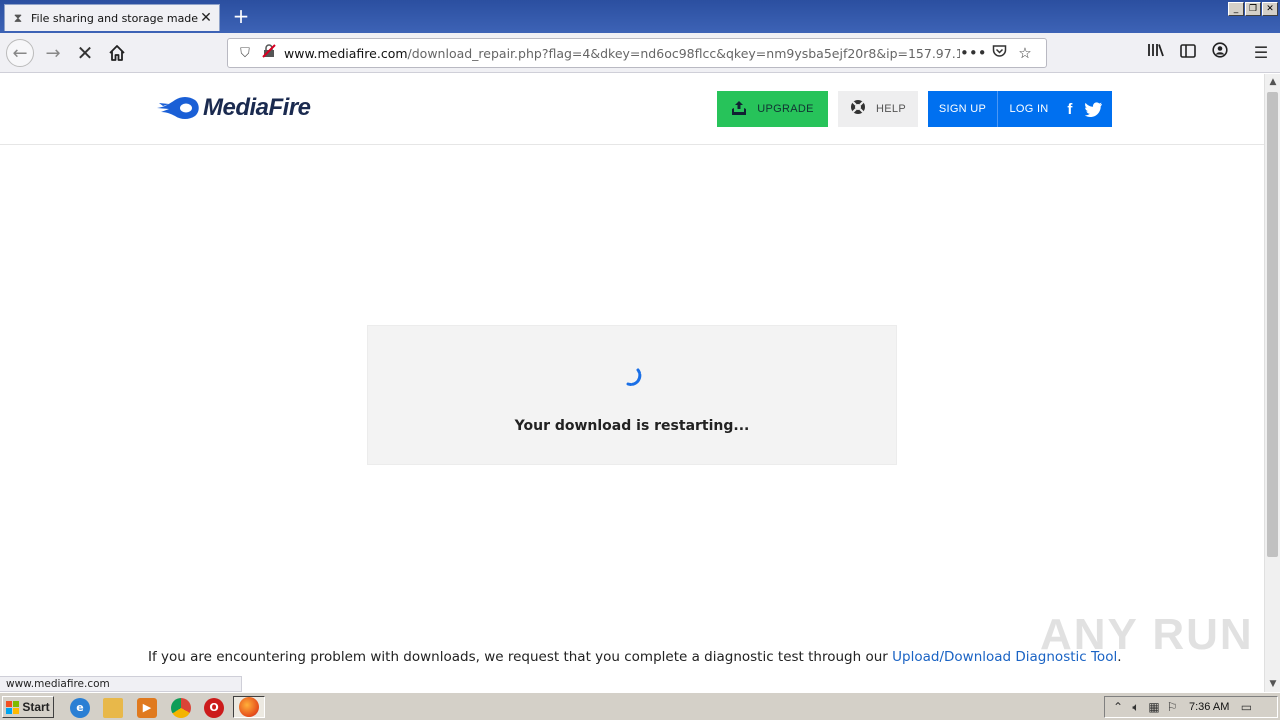 The height and width of the screenshot is (720, 1280). Describe the element at coordinates (1136, 707) in the screenshot. I see `volume-icon: 🔈︎` at that location.